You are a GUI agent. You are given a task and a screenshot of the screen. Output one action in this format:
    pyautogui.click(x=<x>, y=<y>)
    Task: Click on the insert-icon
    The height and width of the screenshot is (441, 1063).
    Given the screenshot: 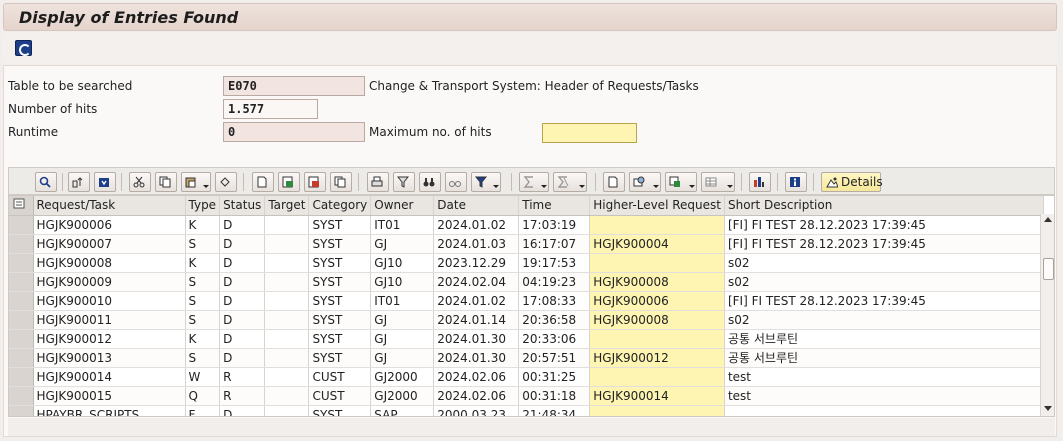 What is the action you would take?
    pyautogui.click(x=315, y=182)
    